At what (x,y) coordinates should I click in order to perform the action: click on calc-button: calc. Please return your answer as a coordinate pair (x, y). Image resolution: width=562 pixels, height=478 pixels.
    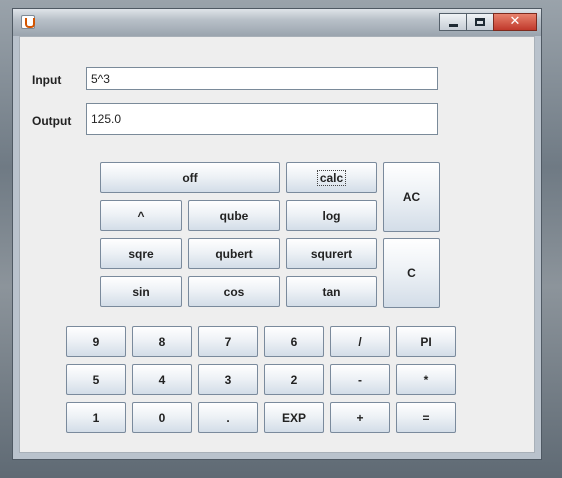
    Looking at the image, I should click on (331, 177).